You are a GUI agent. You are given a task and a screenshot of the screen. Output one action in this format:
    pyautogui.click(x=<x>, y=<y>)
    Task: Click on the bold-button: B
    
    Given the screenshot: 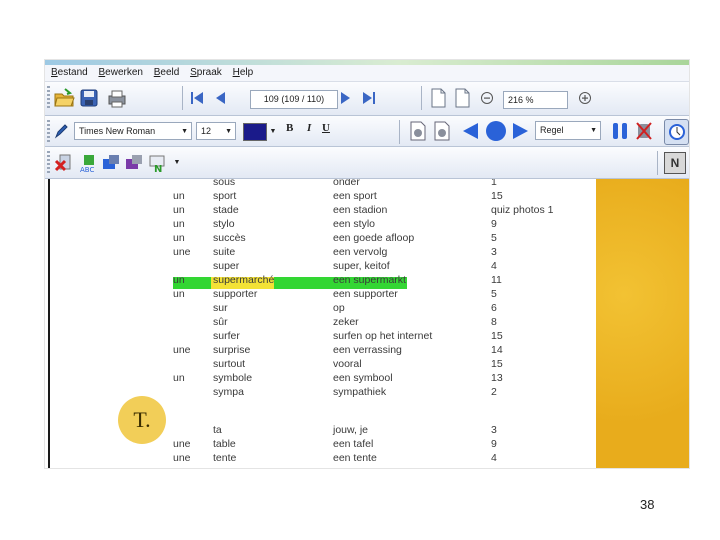 What is the action you would take?
    pyautogui.click(x=289, y=128)
    